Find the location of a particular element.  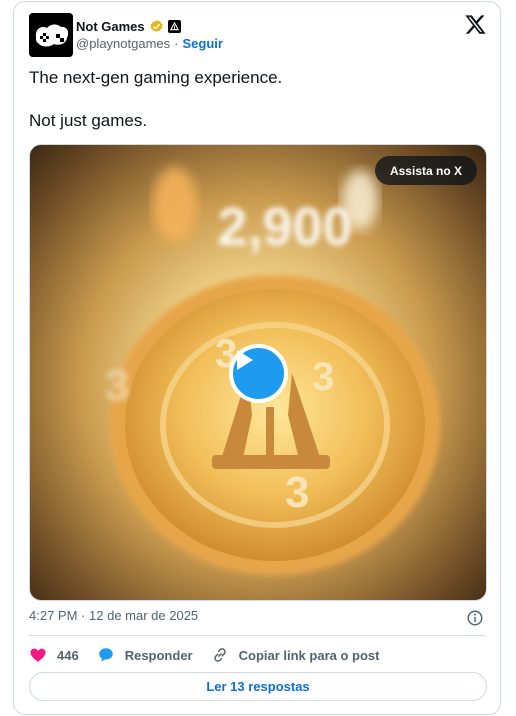

author-handle-row: @playnotgames · Seguir is located at coordinates (149, 43).